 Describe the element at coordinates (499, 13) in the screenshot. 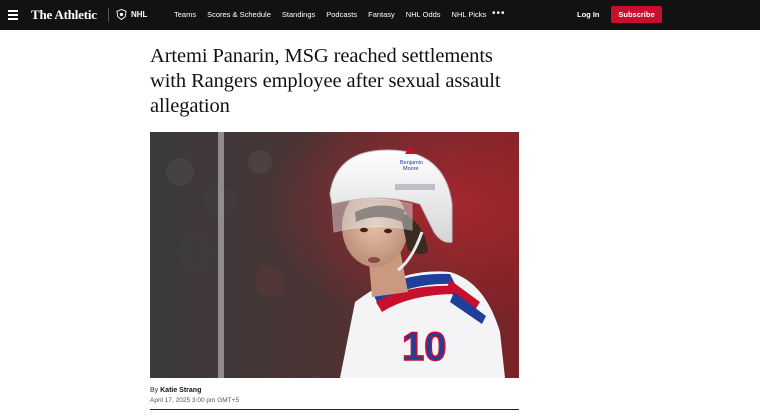

I see `more-icon: •••` at that location.